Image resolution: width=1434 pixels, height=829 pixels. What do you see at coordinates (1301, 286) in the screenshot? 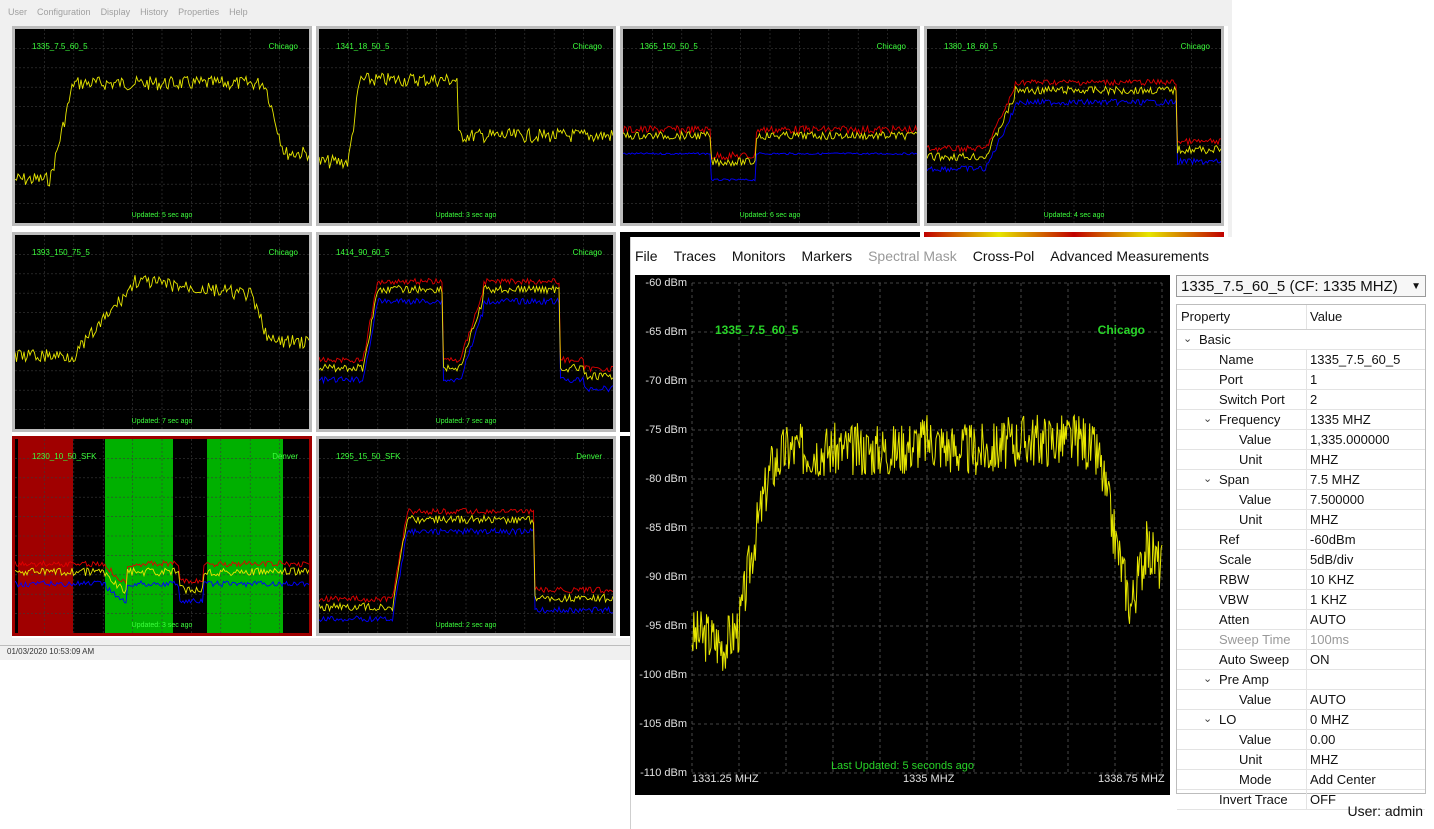
I see `device-select-dropdown: 1335_7.5_60_5 (CF: 1335 MHZ) ▼` at bounding box center [1301, 286].